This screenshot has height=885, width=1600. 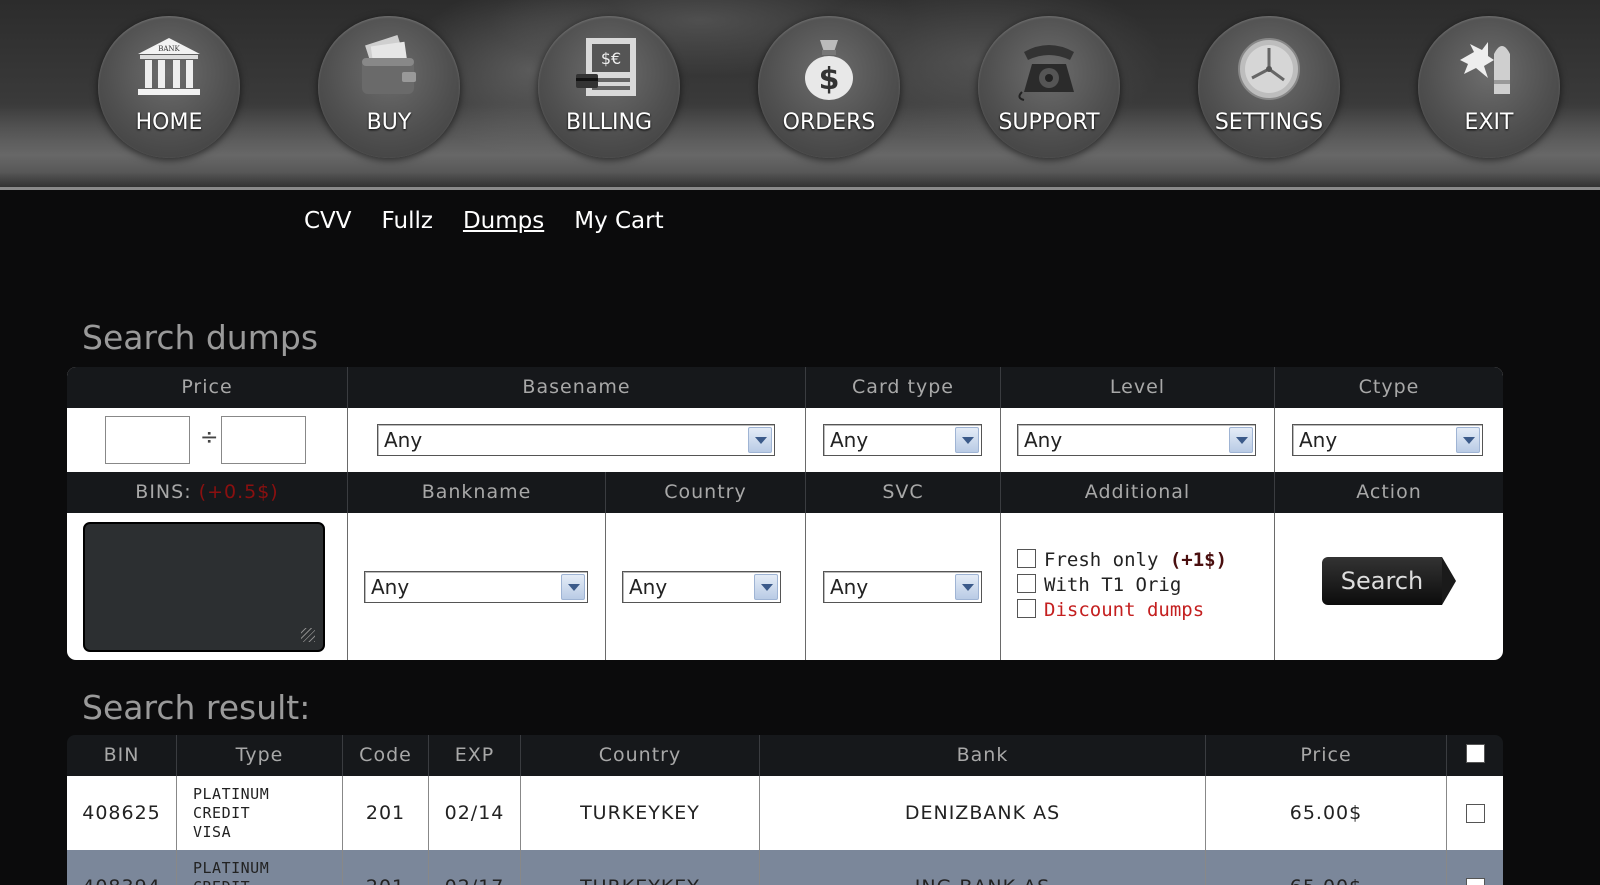 What do you see at coordinates (1137, 387) in the screenshot?
I see `level-header: Level` at bounding box center [1137, 387].